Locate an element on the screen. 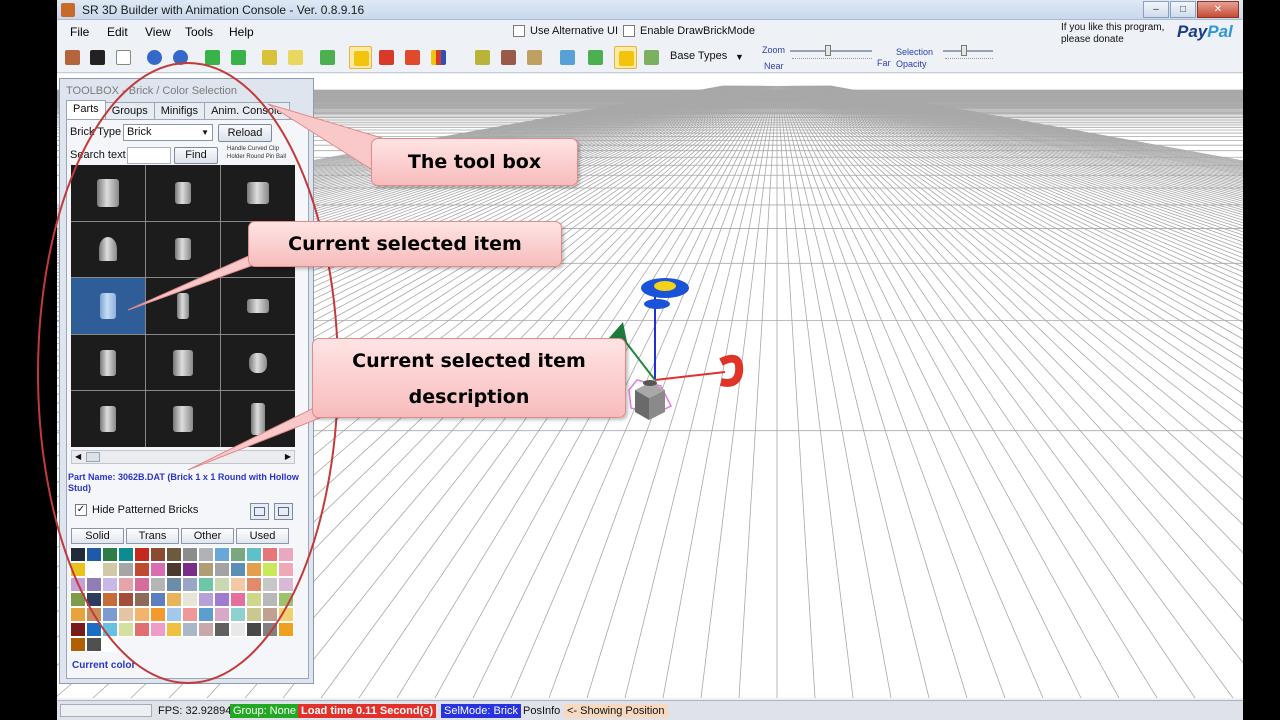 The height and width of the screenshot is (720, 1280). tab-parts: Parts is located at coordinates (86, 110).